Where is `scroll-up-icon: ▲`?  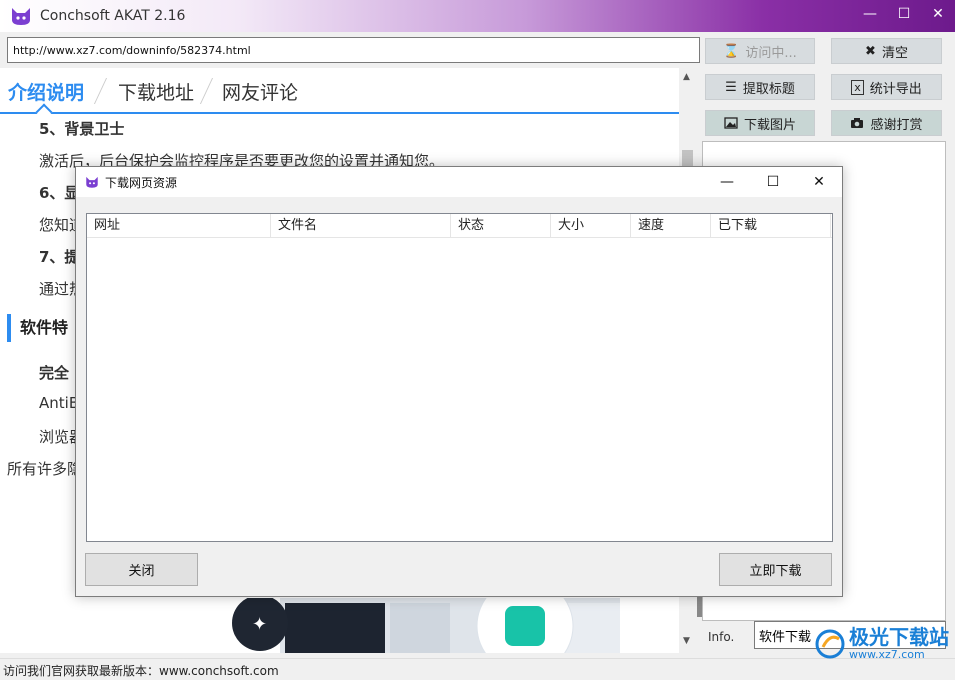
scroll-up-icon: ▲ is located at coordinates (686, 77).